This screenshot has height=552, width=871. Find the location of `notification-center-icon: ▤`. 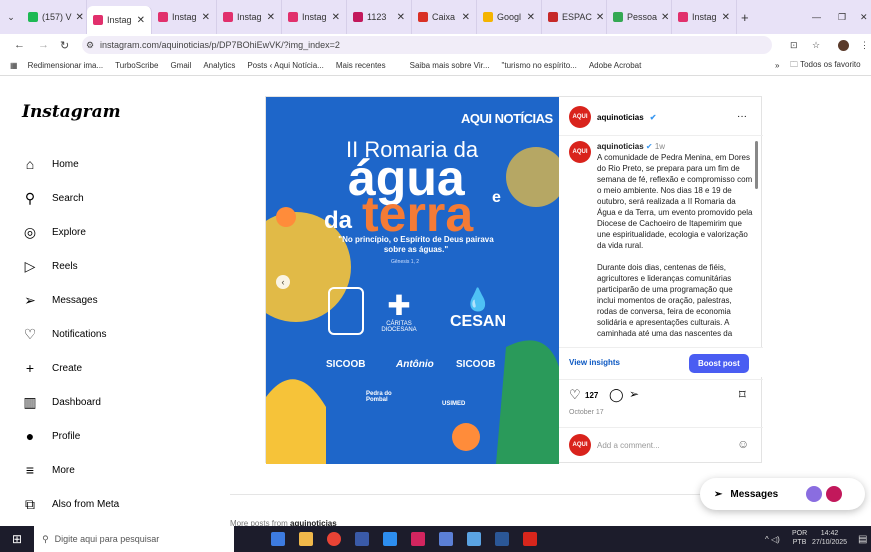

notification-center-icon: ▤ is located at coordinates (862, 539).